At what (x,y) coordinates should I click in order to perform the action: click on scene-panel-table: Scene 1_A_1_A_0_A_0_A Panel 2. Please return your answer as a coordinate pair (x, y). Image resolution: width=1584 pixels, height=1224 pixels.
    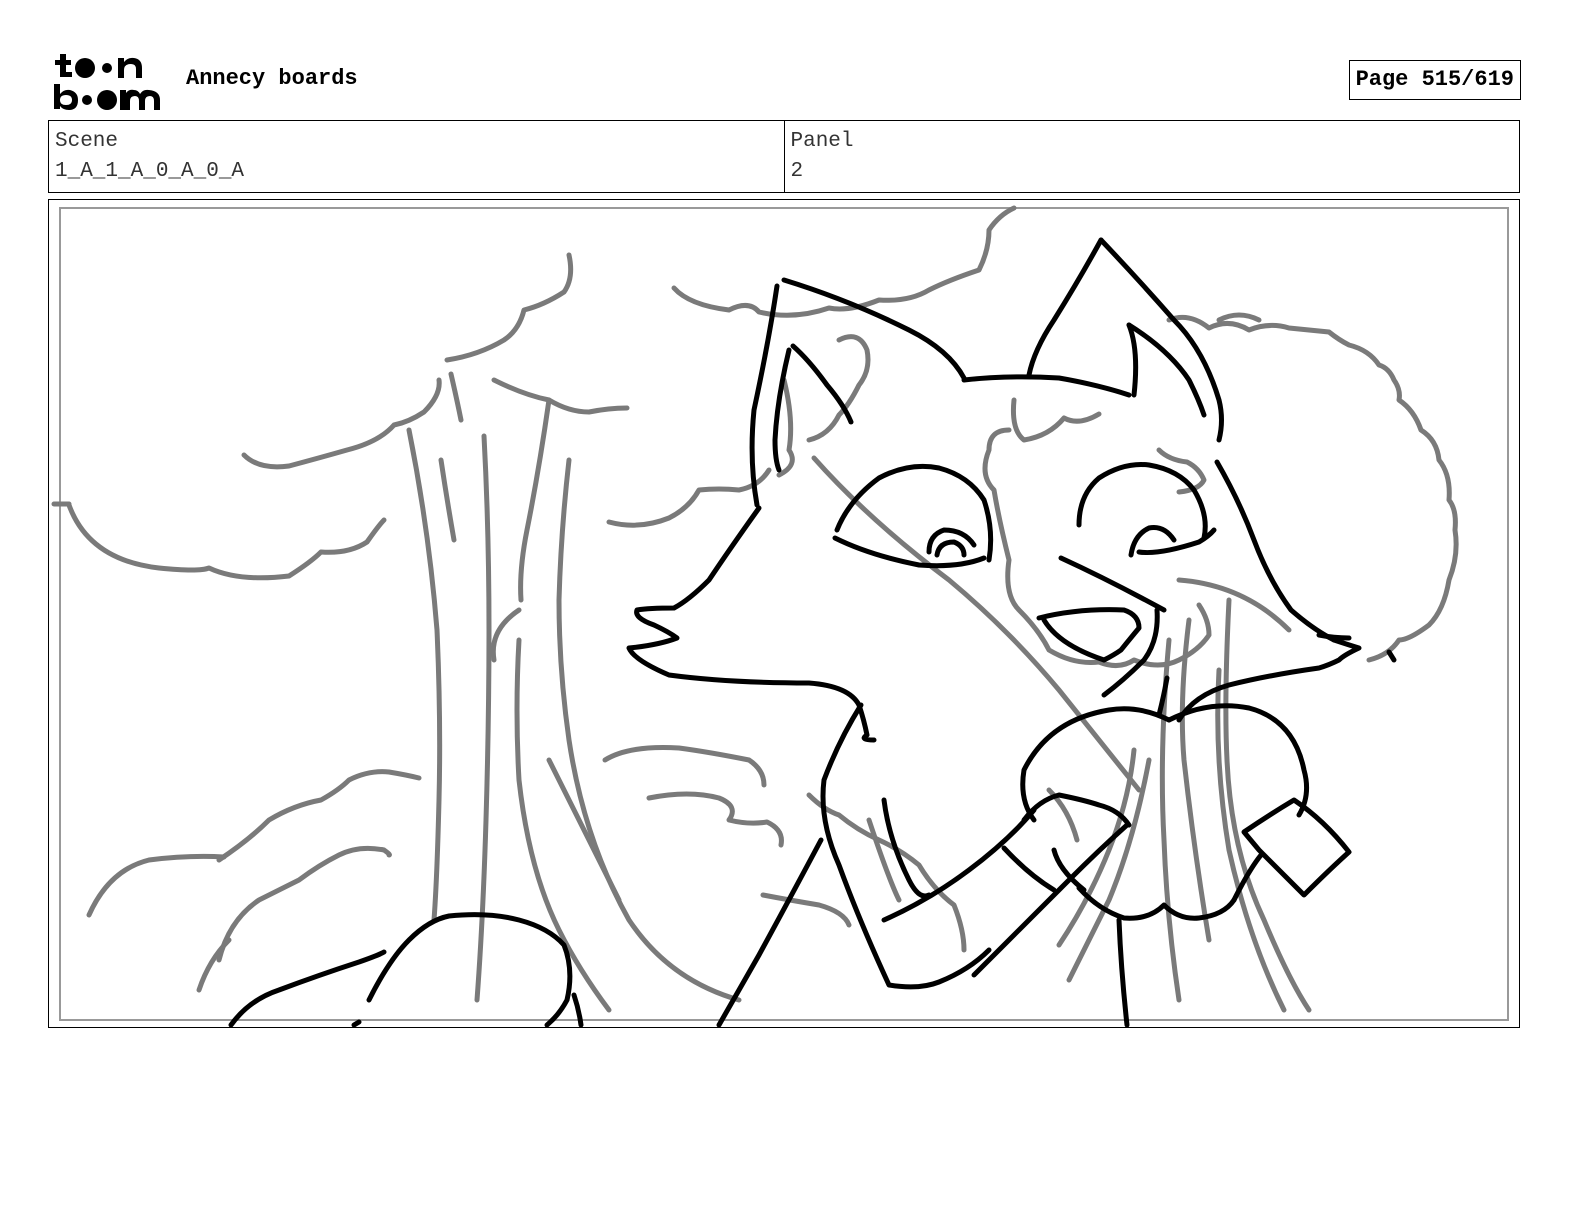
    Looking at the image, I should click on (784, 156).